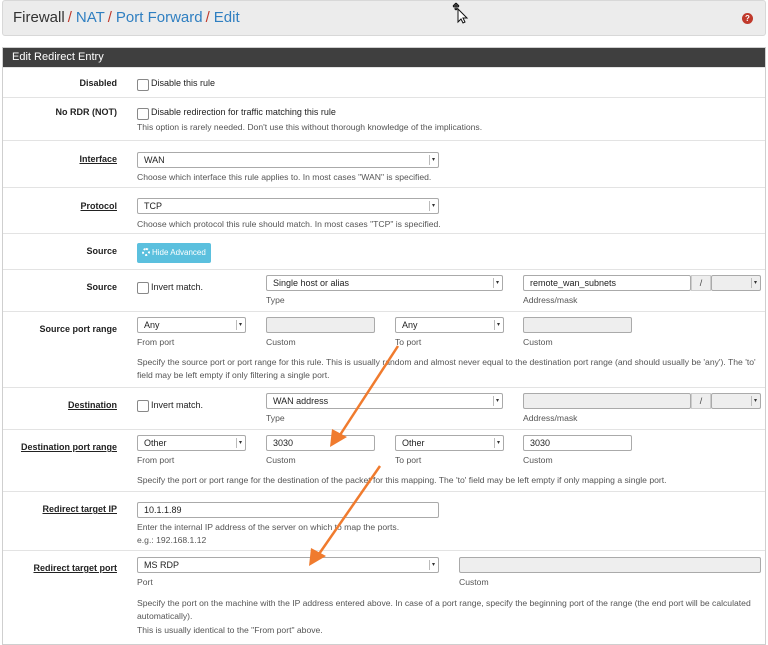  Describe the element at coordinates (747, 18) in the screenshot. I see `question-icon: ?` at that location.